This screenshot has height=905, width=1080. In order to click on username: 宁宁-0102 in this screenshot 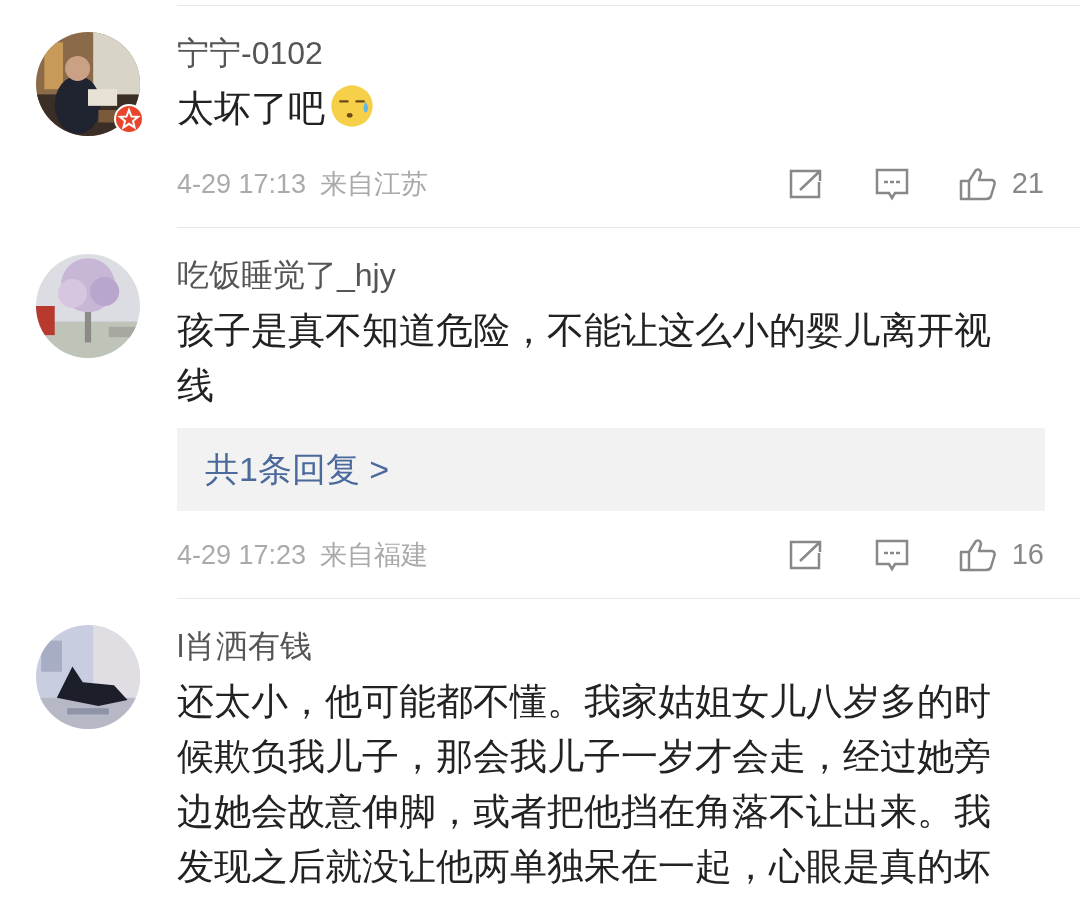, I will do `click(250, 53)`.